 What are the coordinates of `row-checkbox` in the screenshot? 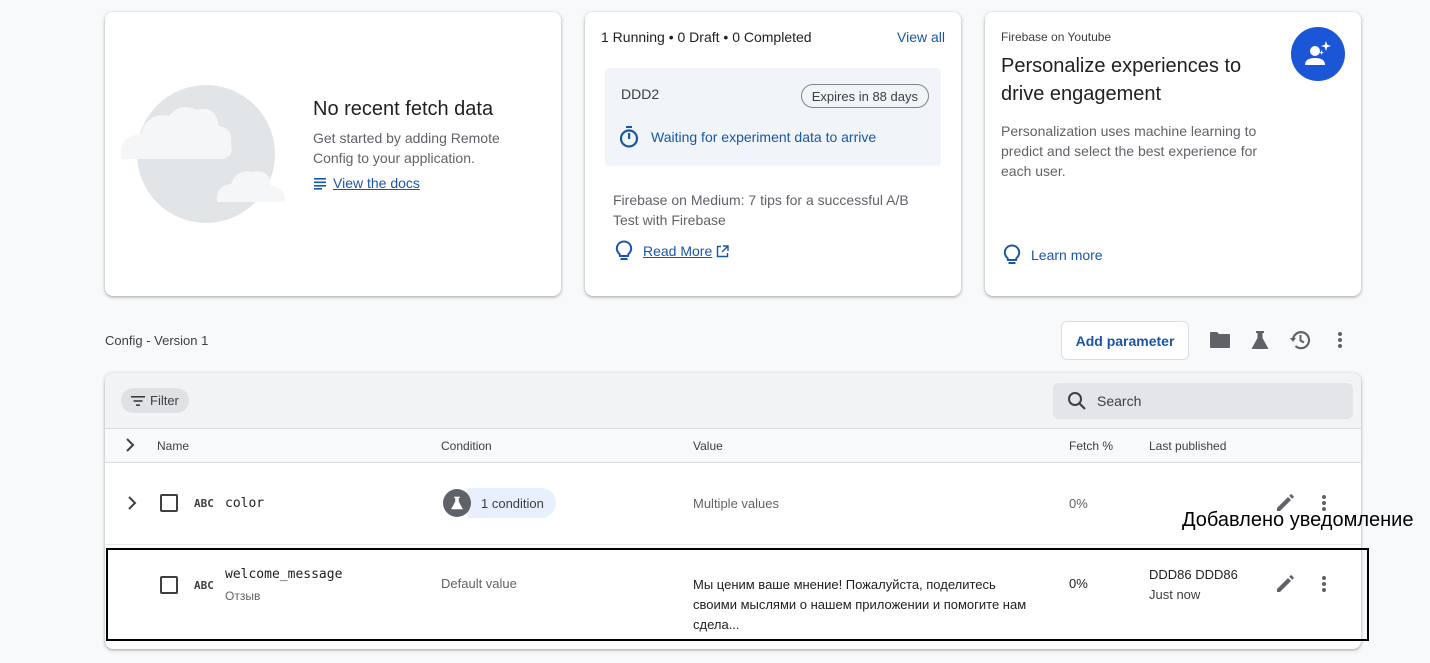 It's located at (169, 503).